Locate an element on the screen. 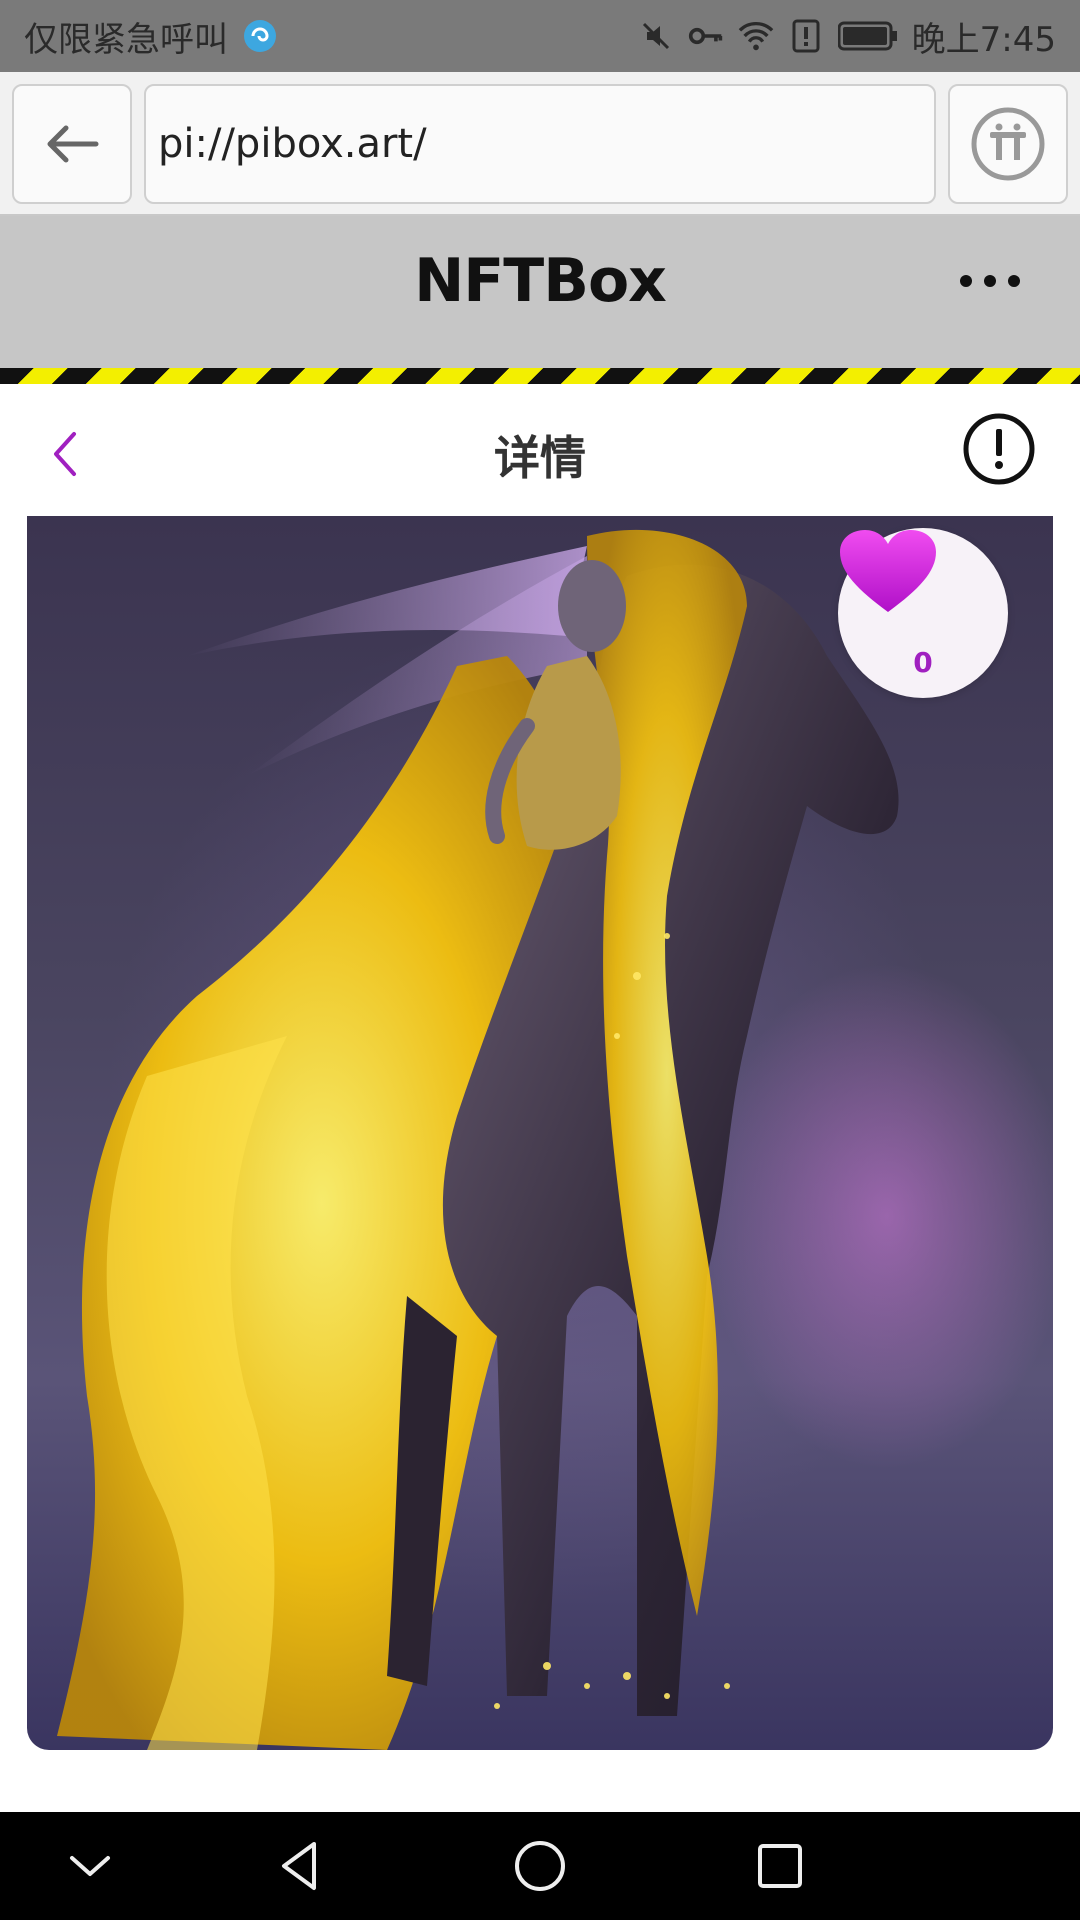 Image resolution: width=1080 pixels, height=1920 pixels. hazard-stripe is located at coordinates (540, 376).